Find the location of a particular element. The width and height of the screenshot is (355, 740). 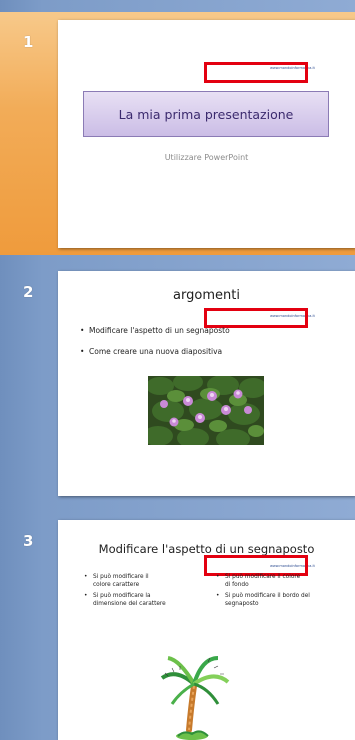

flowers-picture-icon is located at coordinates (206, 410).